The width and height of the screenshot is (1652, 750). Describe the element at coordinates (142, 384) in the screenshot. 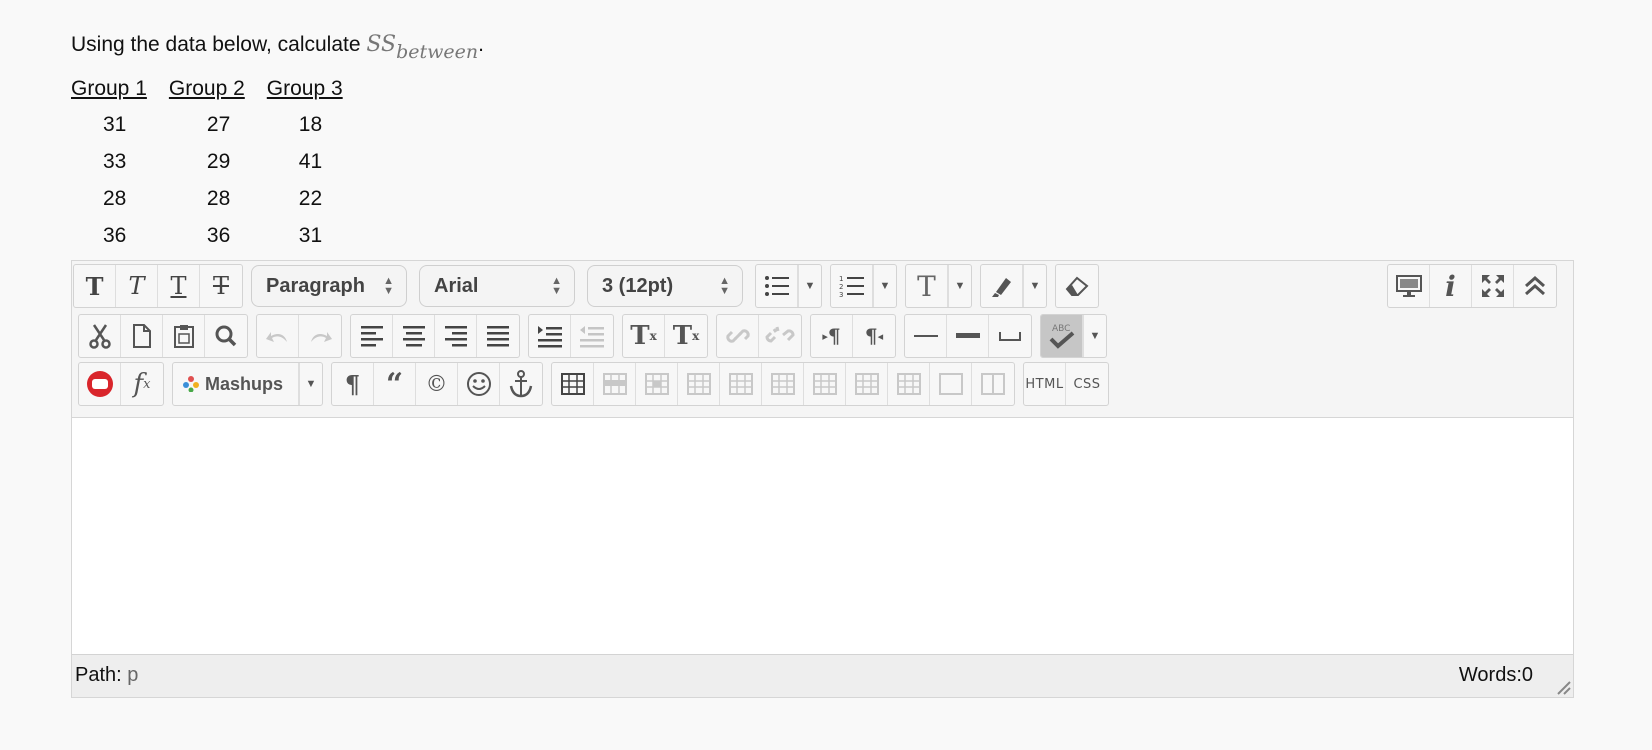

I see `formula-icon: fx` at that location.